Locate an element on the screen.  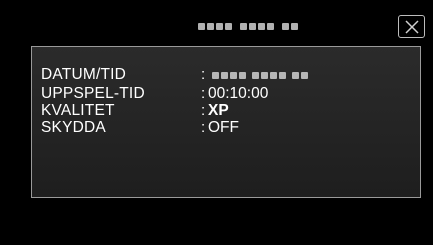
playback-time-value: 00:10:00 is located at coordinates (238, 93).